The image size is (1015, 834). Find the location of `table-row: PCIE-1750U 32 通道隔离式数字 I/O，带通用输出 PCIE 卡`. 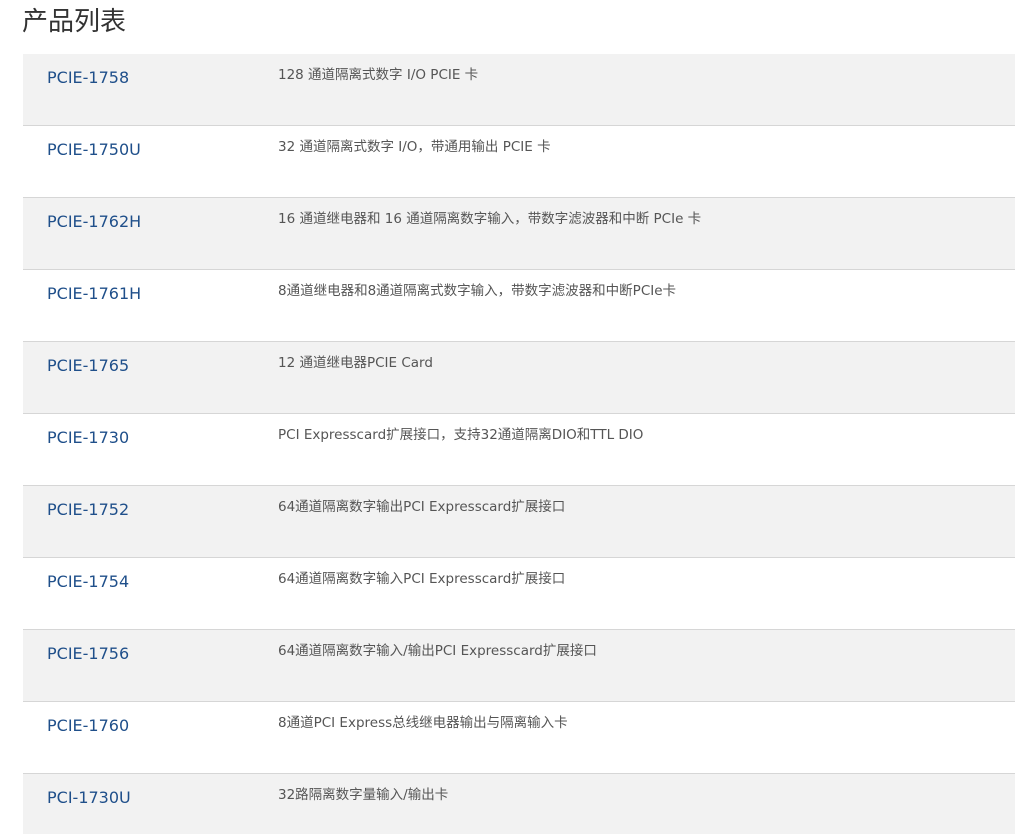

table-row: PCIE-1750U 32 通道隔离式数字 I/O，带通用输出 PCIE 卡 is located at coordinates (519, 162).